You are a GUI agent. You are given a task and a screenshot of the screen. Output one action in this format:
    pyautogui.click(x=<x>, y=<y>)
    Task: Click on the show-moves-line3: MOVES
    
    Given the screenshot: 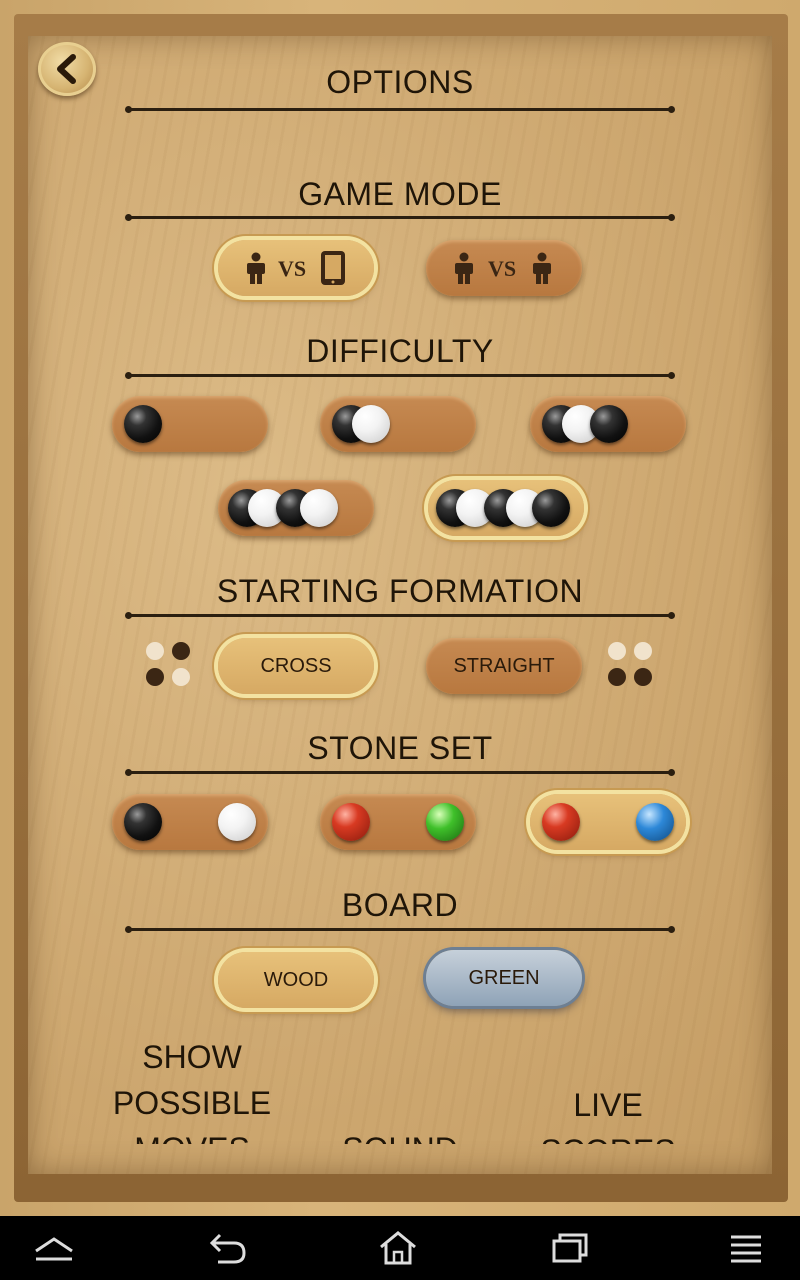 What is the action you would take?
    pyautogui.click(x=192, y=1135)
    